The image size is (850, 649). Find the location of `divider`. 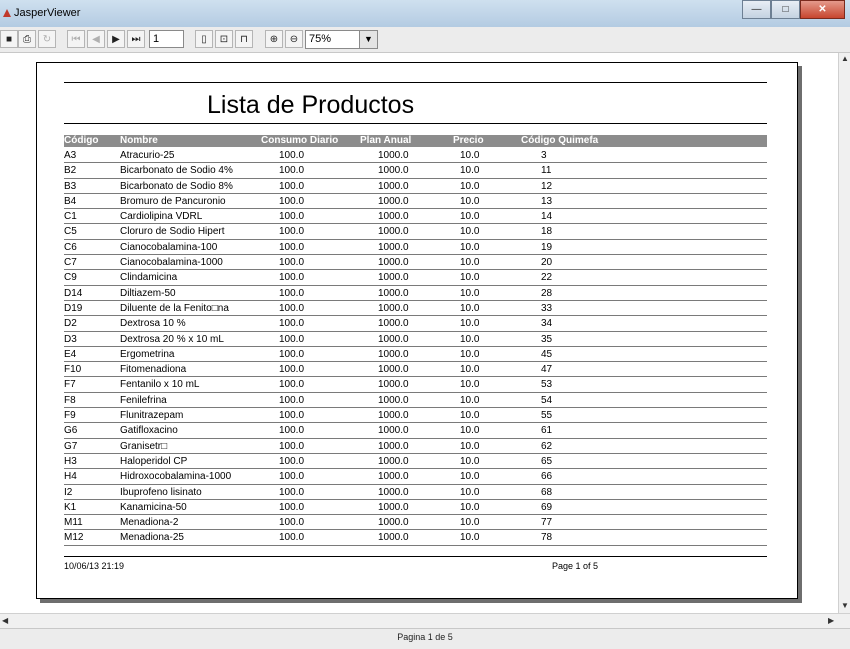

divider is located at coordinates (415, 82).